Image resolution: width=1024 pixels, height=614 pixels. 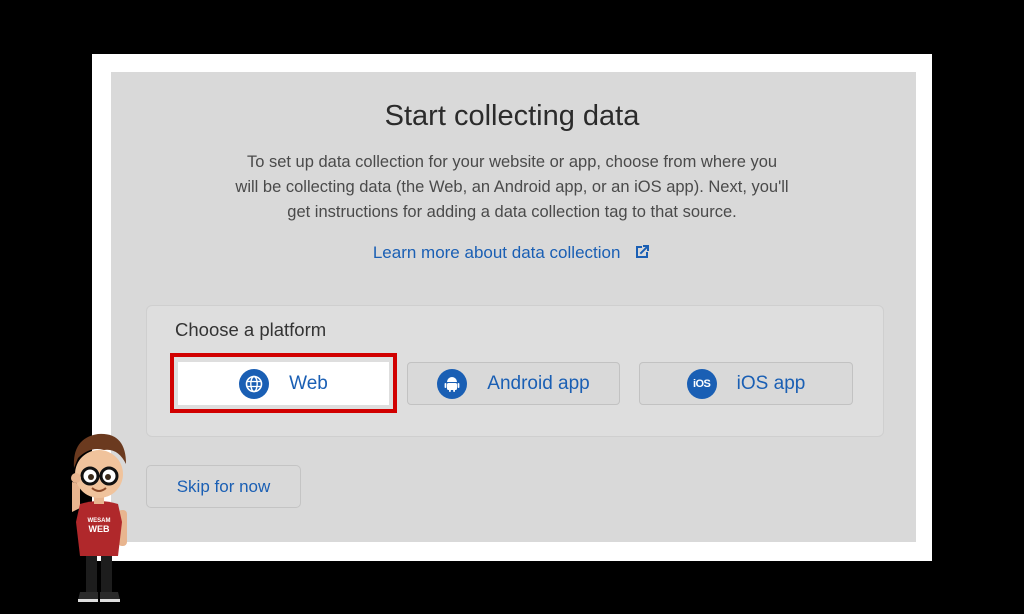 I want to click on external-link-icon, so click(x=642, y=254).